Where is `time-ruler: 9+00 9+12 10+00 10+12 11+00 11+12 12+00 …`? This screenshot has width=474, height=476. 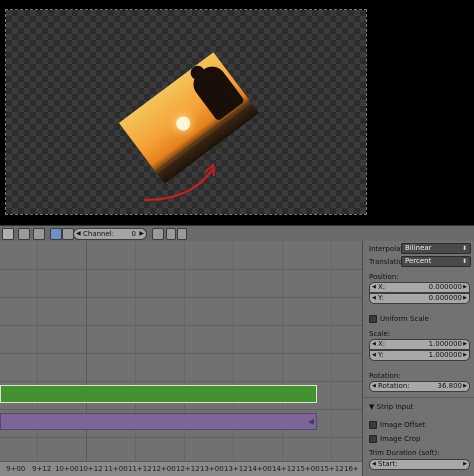 time-ruler: 9+00 9+12 10+00 10+12 11+00 11+12 12+00 … is located at coordinates (181, 468).